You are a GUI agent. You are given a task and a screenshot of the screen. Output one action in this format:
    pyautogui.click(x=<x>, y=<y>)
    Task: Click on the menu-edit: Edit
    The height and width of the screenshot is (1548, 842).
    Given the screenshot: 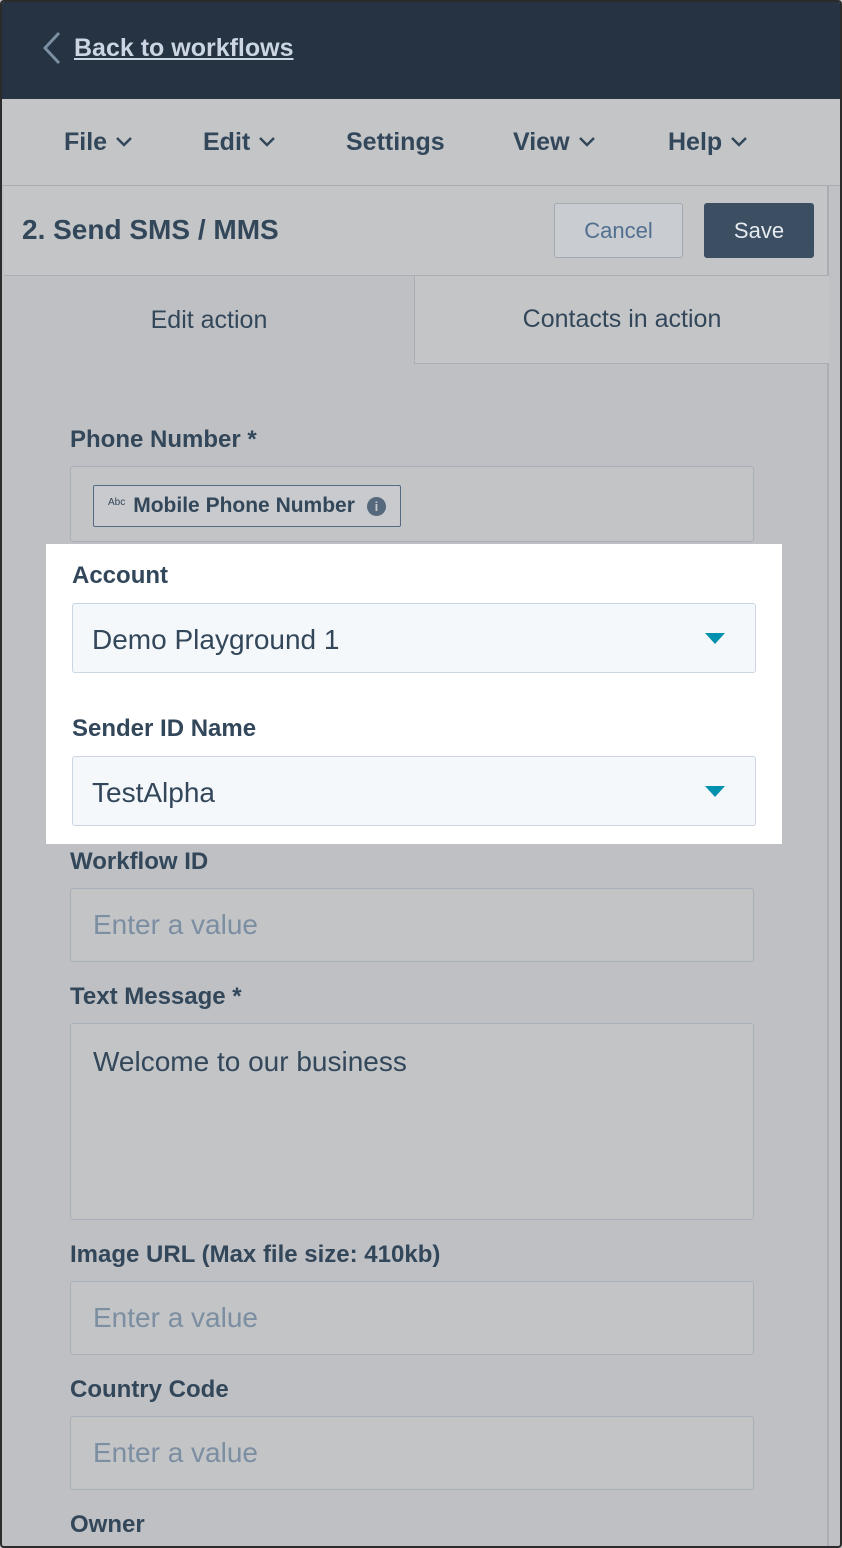 What is the action you would take?
    pyautogui.click(x=239, y=142)
    